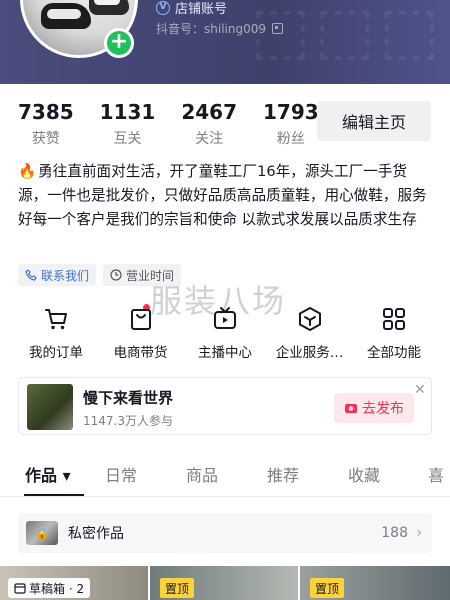  I want to click on go-publish-label: 去发布, so click(383, 409).